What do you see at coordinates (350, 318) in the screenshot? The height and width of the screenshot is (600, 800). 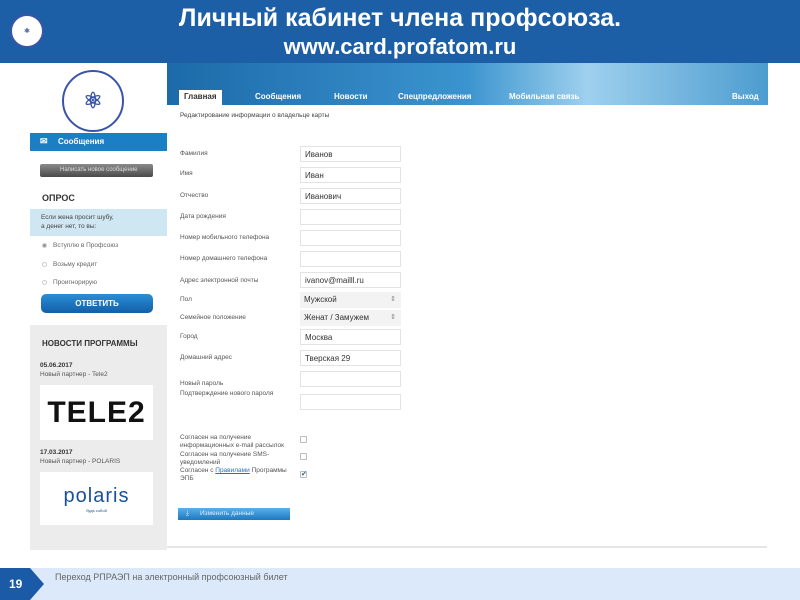 I see `select-field: Женат / Замужем` at bounding box center [350, 318].